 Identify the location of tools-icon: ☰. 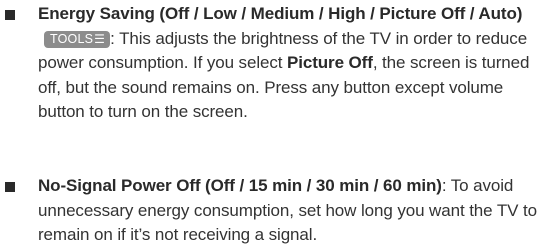
(100, 38).